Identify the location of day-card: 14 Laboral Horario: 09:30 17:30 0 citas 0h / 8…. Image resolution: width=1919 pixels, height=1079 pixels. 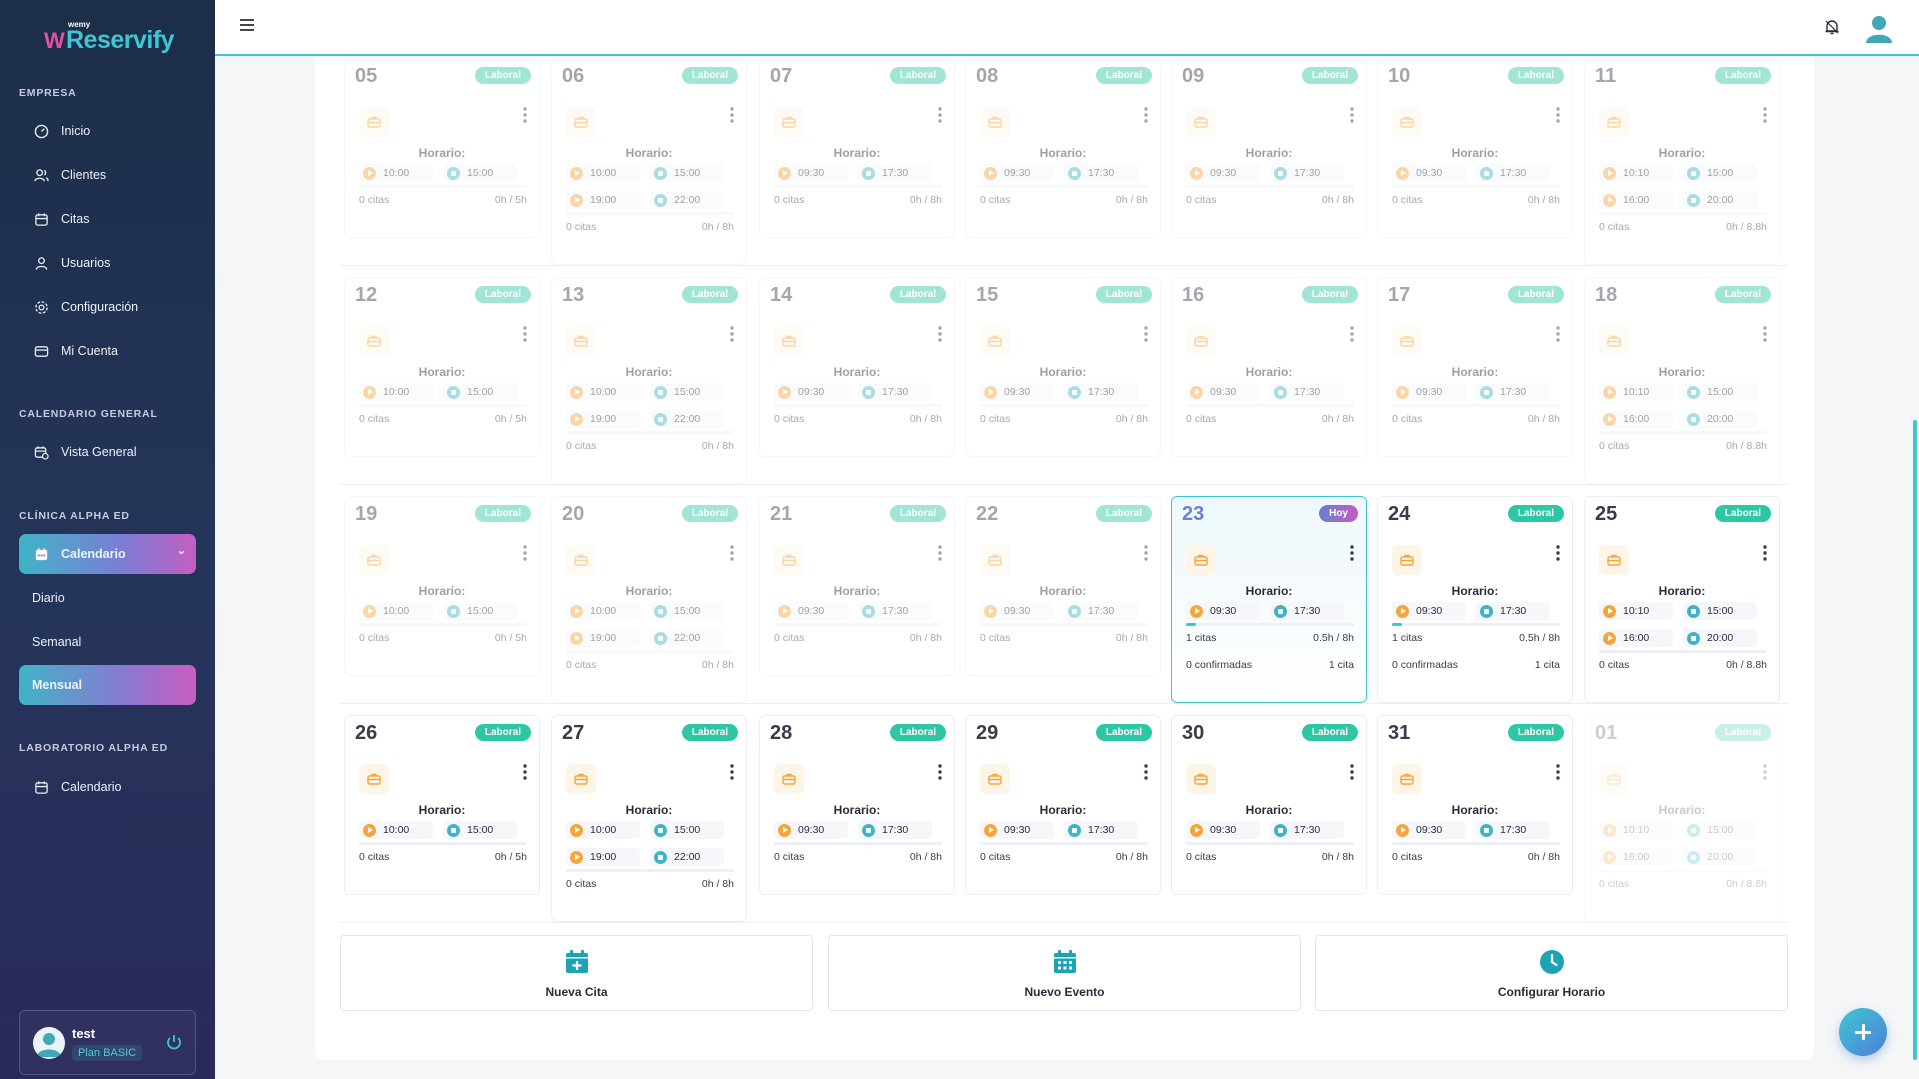
(857, 367).